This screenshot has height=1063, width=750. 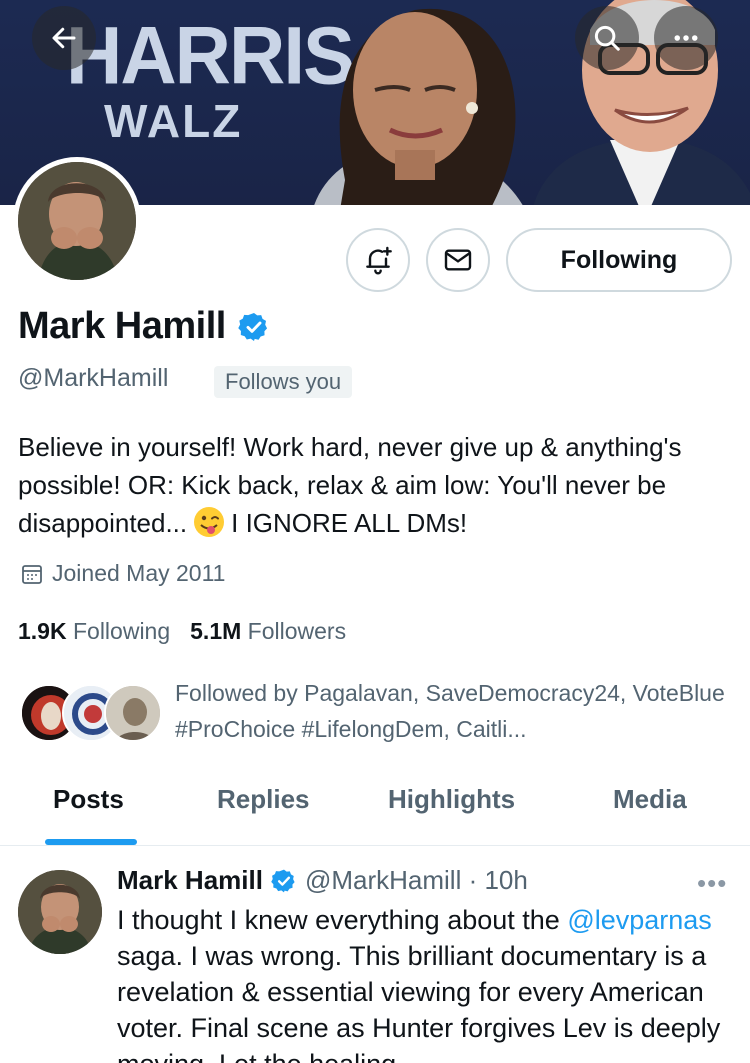 I want to click on tab-highlights: Highlights, so click(x=451, y=799).